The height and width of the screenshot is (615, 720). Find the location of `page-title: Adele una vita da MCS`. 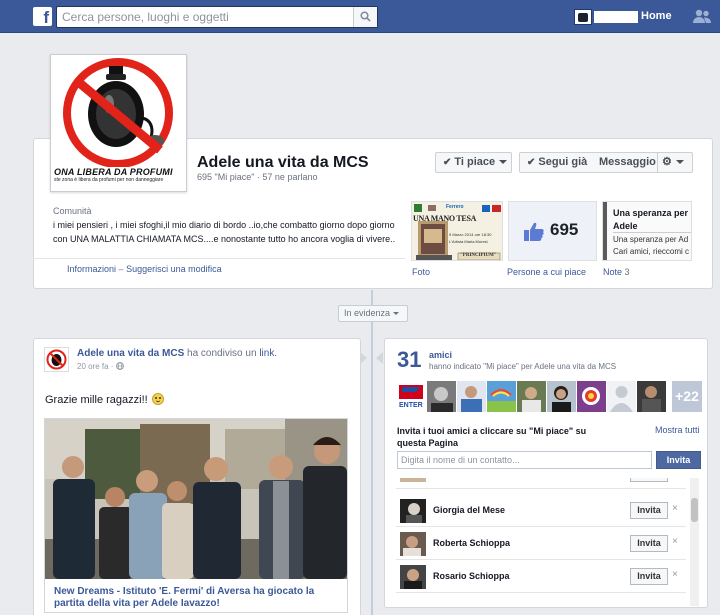

page-title: Adele una vita da MCS is located at coordinates (283, 163).